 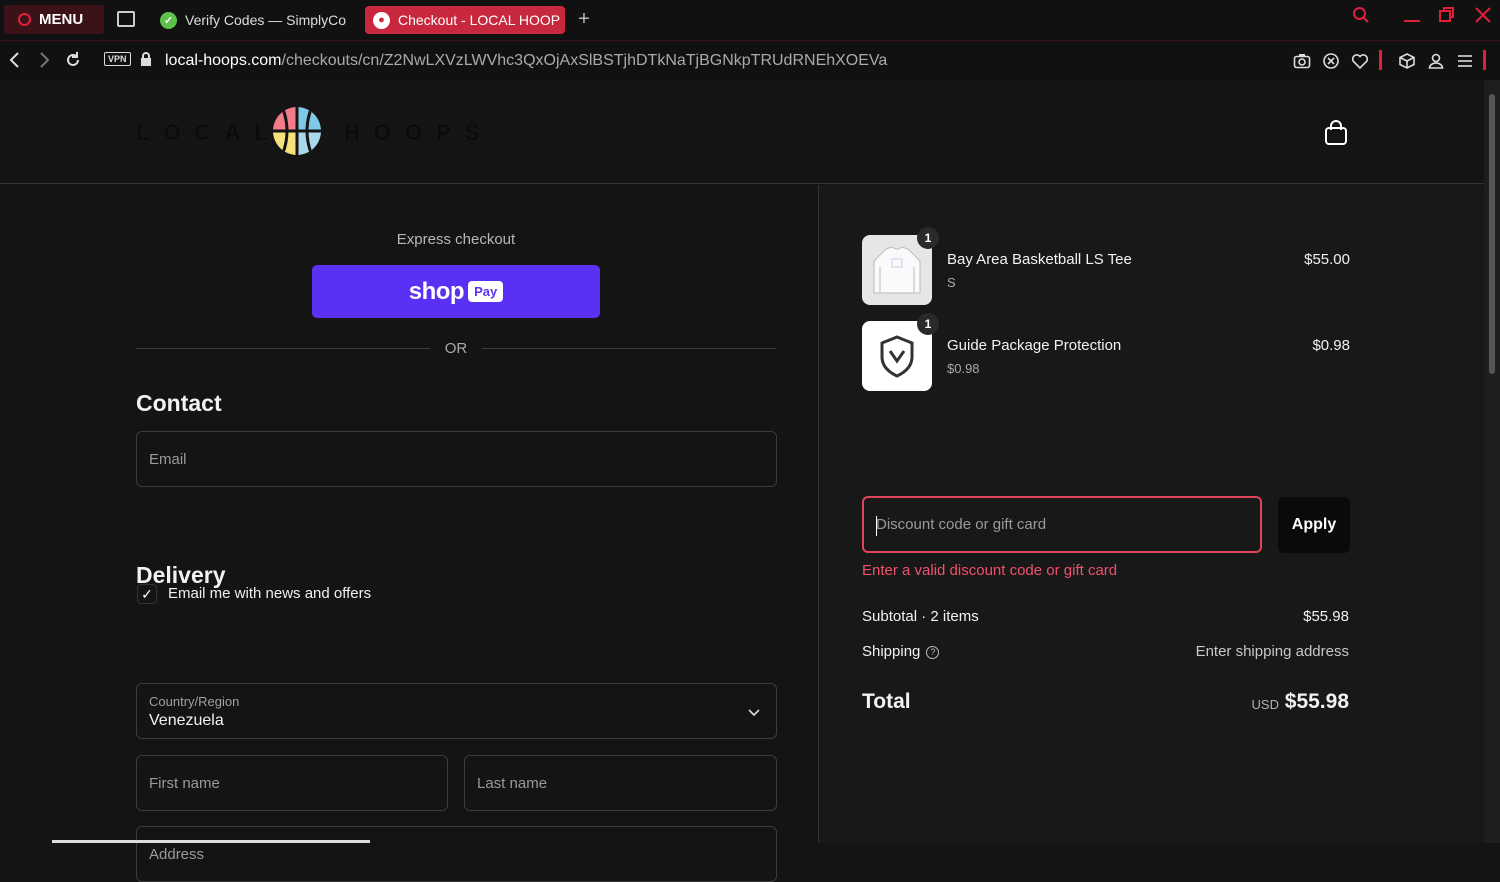 What do you see at coordinates (1436, 61) in the screenshot?
I see `profile-icon` at bounding box center [1436, 61].